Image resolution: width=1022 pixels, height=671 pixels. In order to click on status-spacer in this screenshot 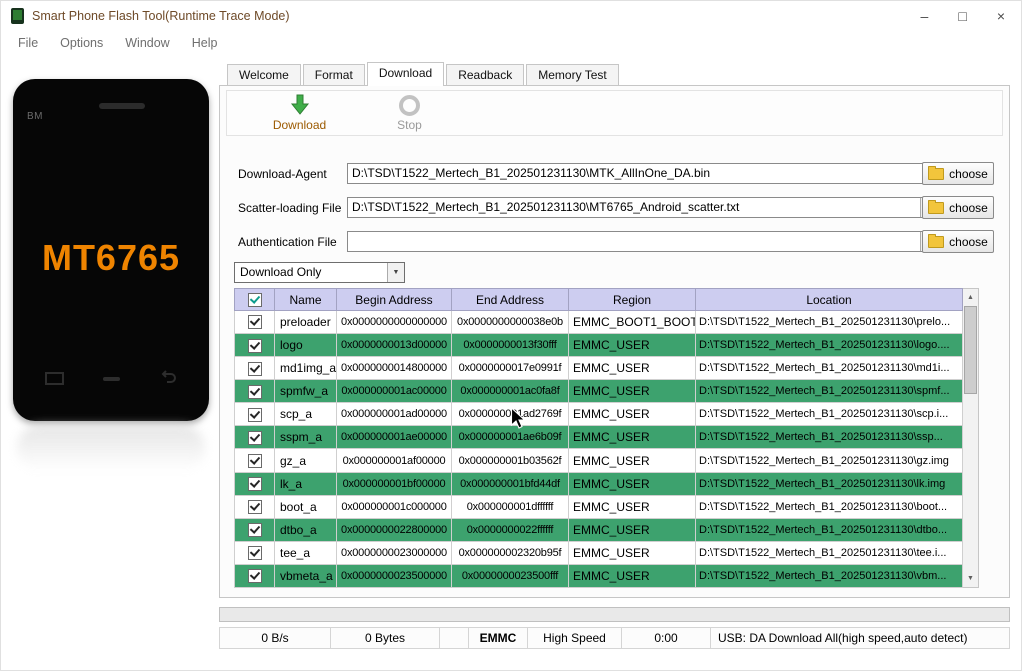, I will do `click(454, 638)`.